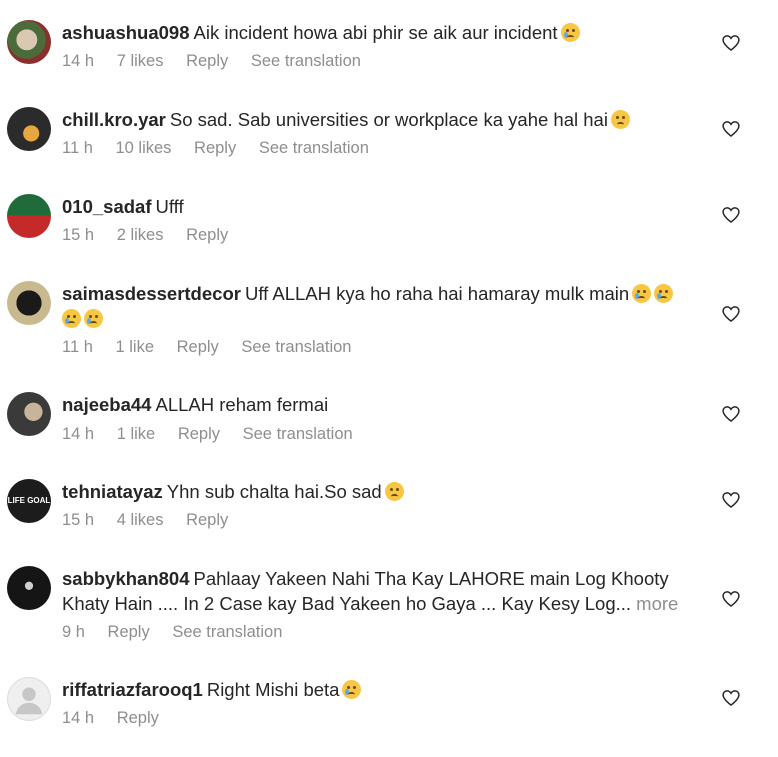 This screenshot has height=757, width=778. I want to click on sad-face-icon, so click(394, 491).